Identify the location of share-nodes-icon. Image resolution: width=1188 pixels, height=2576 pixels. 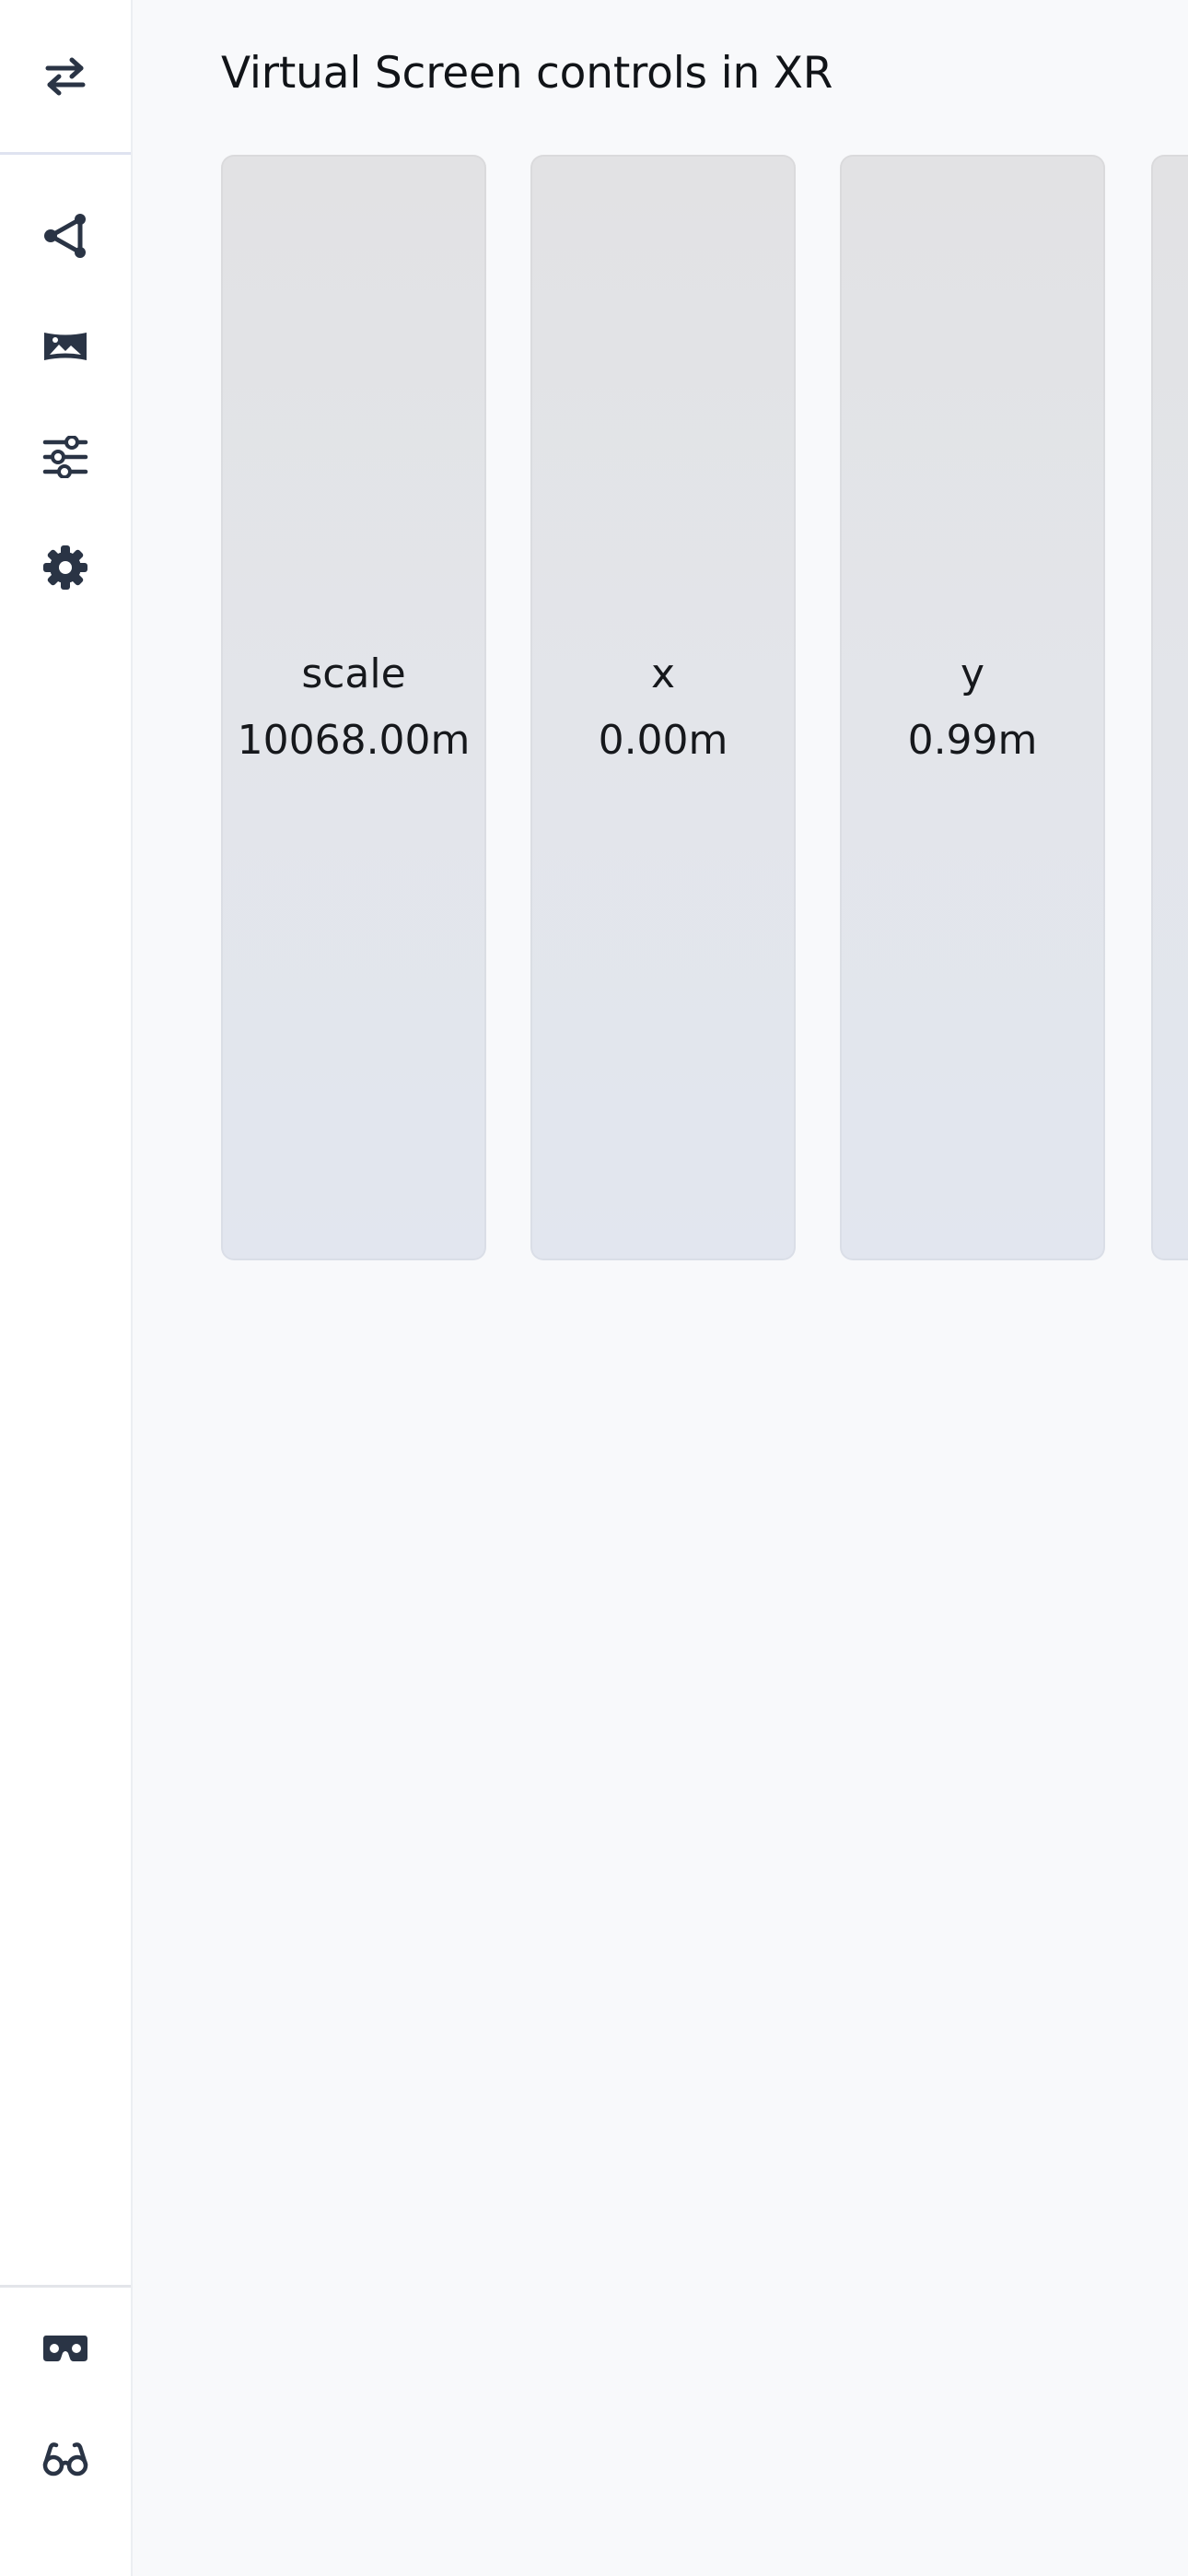
(65, 236).